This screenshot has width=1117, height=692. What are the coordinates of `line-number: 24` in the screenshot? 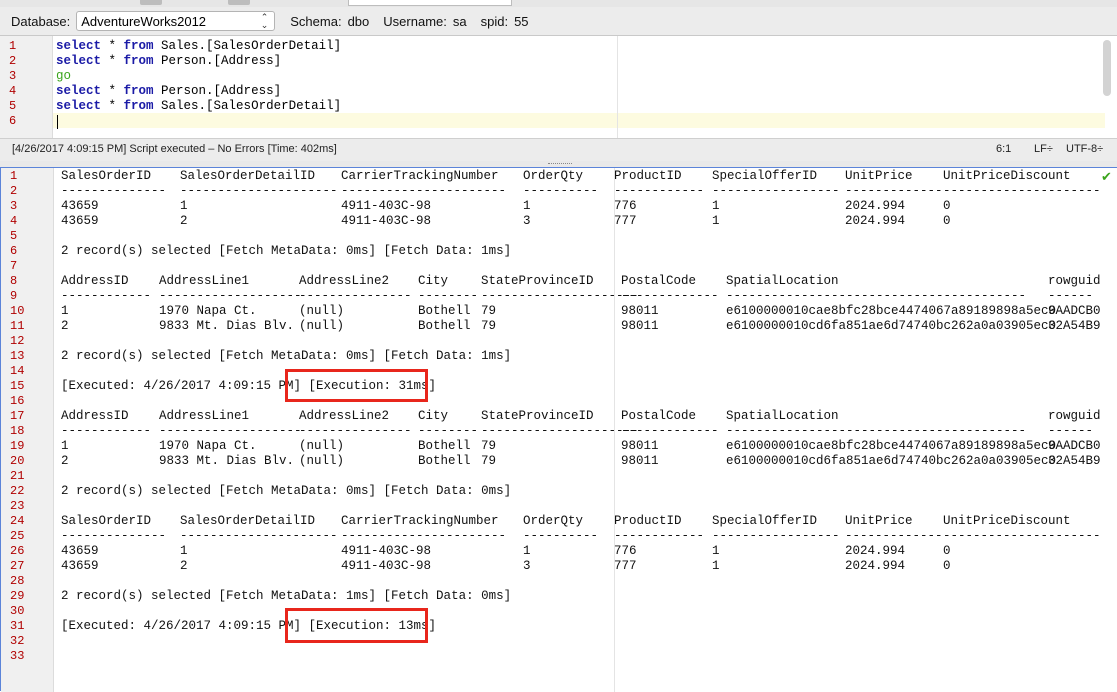 It's located at (17, 521).